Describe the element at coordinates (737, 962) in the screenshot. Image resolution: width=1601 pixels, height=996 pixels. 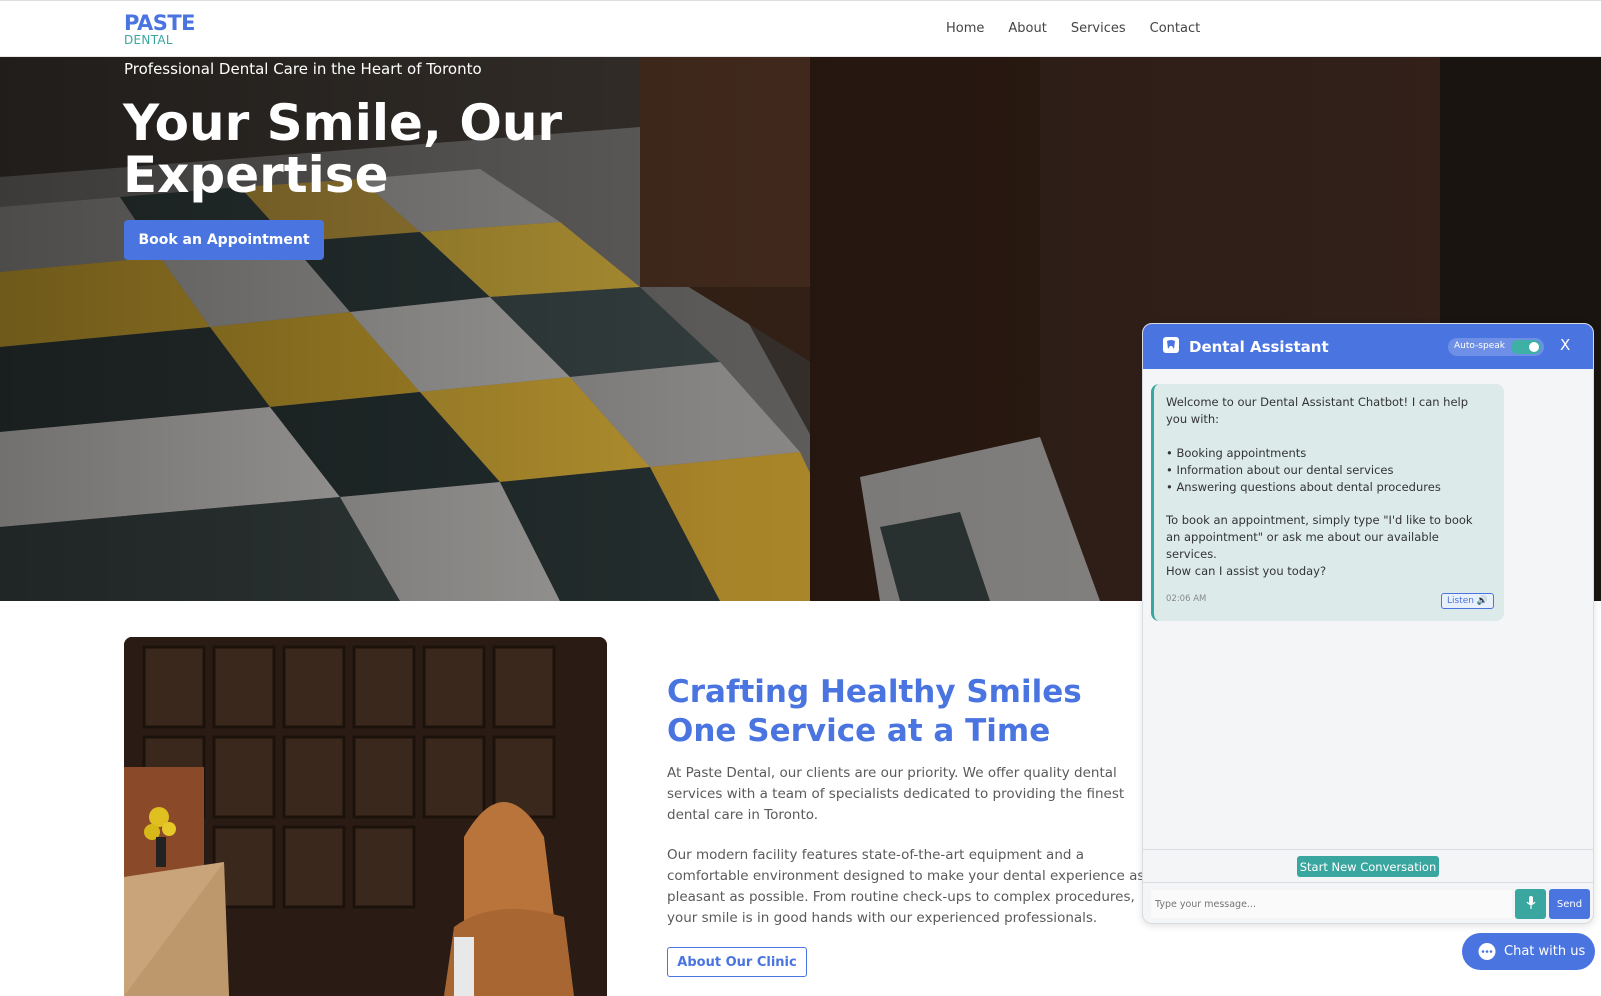
I see `about-our-clinic-button: About Our Clinic` at that location.